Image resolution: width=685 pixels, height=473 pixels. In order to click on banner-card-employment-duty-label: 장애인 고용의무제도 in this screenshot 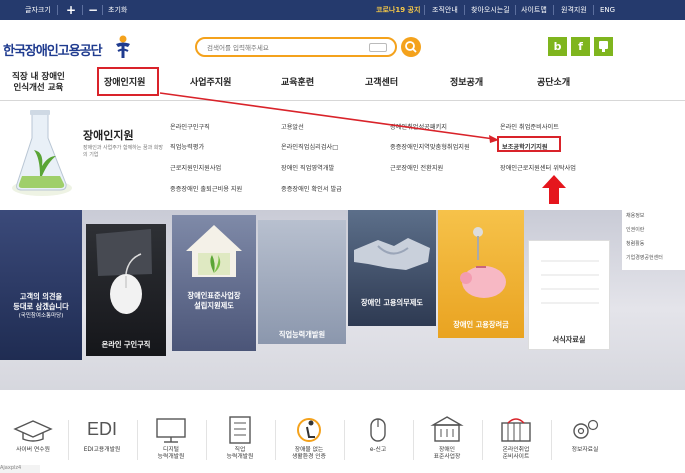, I will do `click(392, 302)`.